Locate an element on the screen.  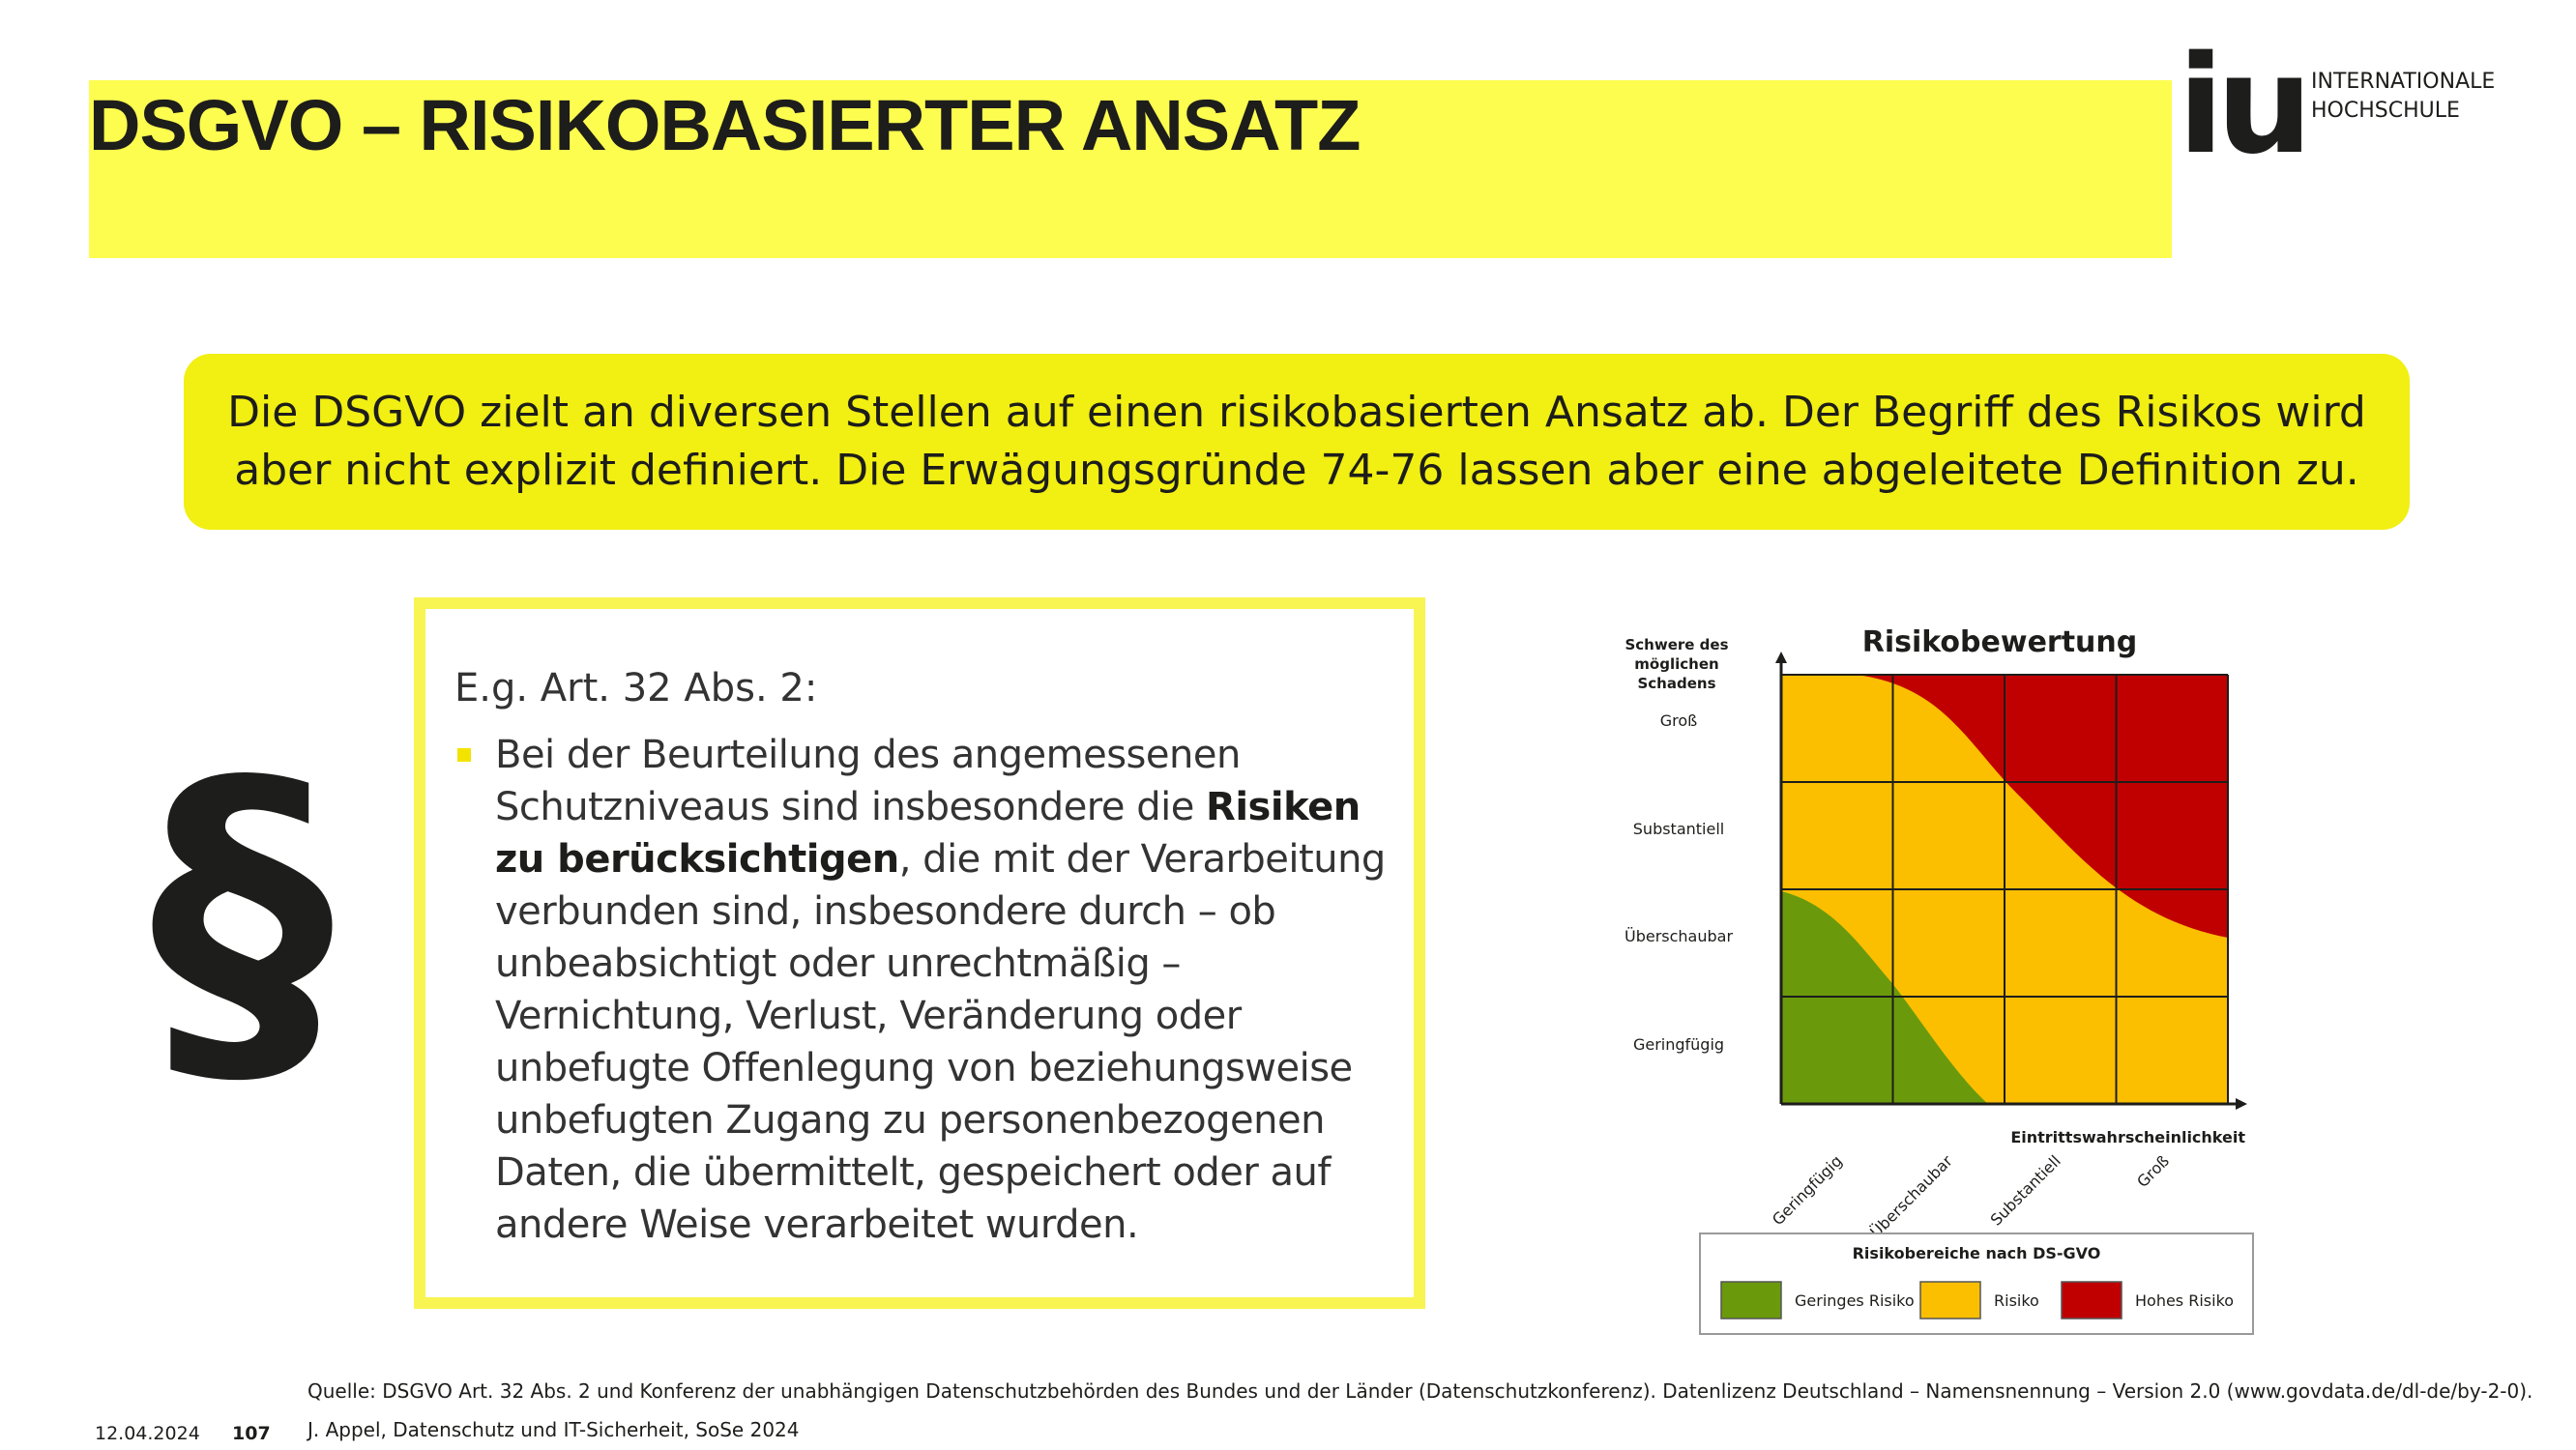
logo-line-1: INTERNATIONALE is located at coordinates (2403, 82).